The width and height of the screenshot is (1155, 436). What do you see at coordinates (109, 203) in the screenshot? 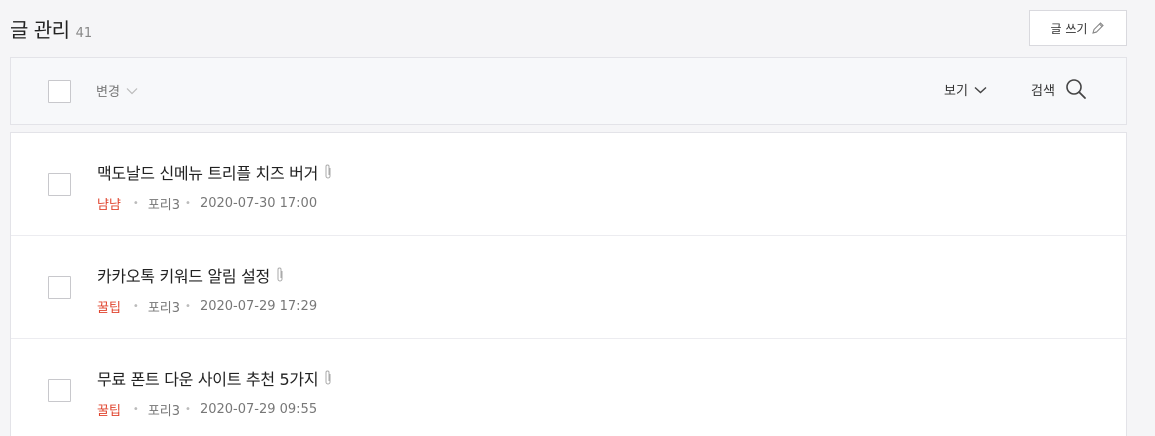
I see `post-category: 냠냠` at bounding box center [109, 203].